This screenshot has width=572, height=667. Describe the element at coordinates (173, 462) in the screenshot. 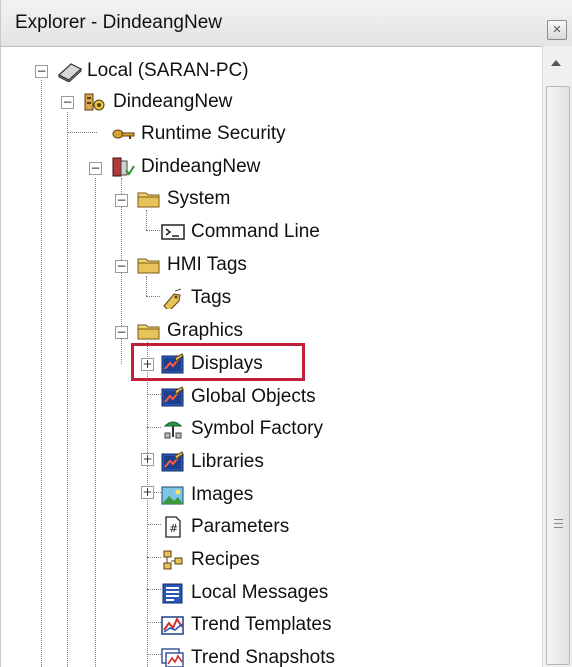

I see `libraries-icon` at that location.